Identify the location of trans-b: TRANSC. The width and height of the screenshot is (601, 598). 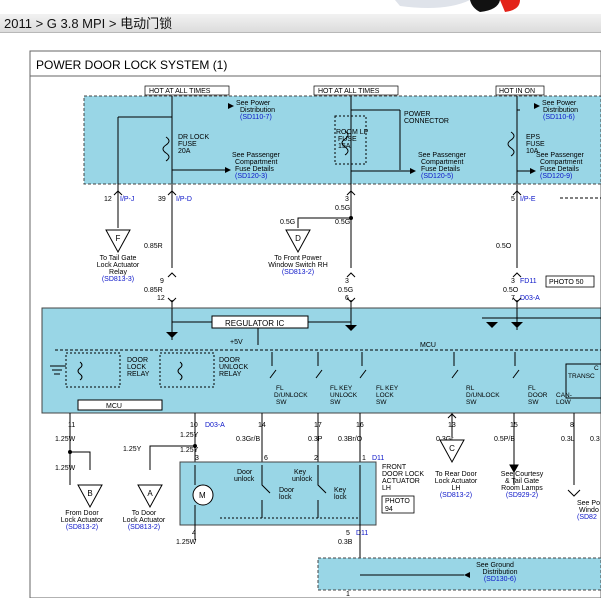
(581, 376).